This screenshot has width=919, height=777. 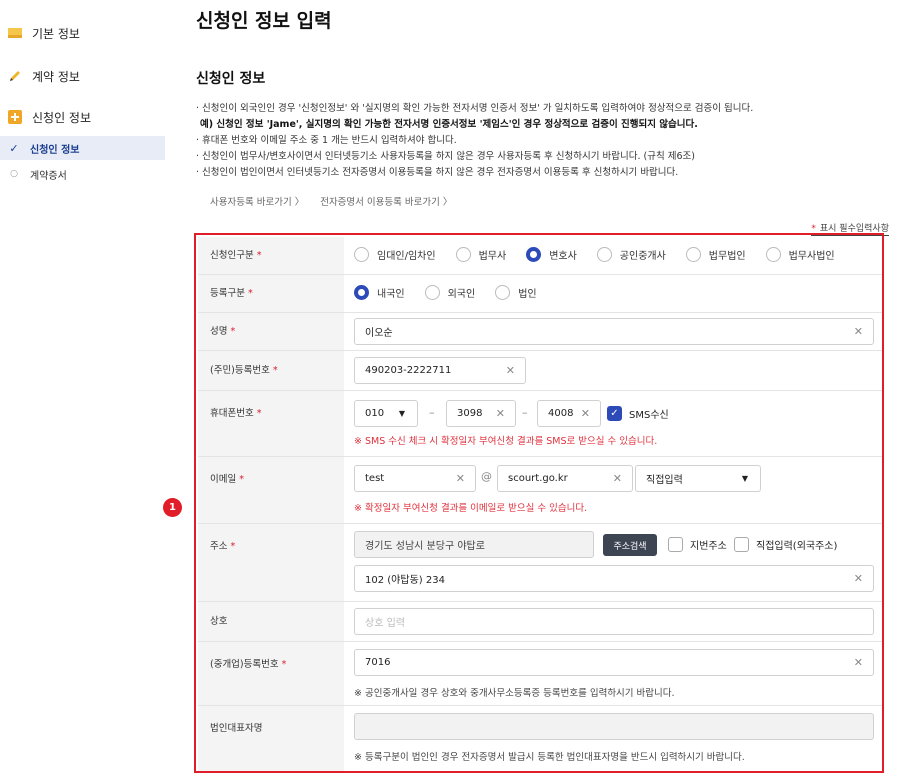 I want to click on sidebar-item-label: 계약 정보, so click(x=56, y=76).